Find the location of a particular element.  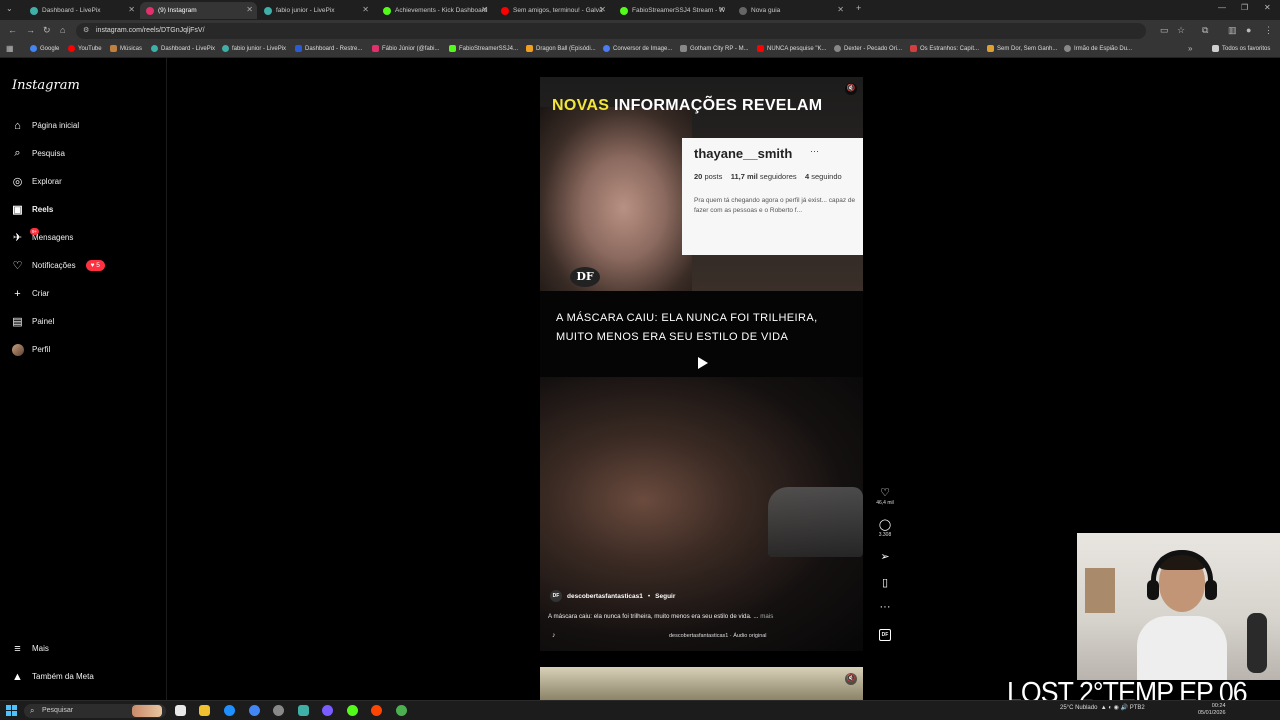

windows-start-icon is located at coordinates (11, 710).